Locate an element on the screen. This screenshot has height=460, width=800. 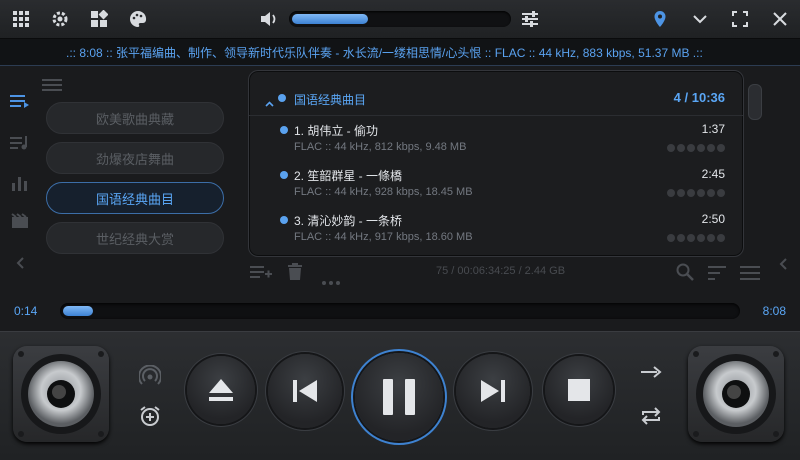
gear-icon is located at coordinates (60, 19).